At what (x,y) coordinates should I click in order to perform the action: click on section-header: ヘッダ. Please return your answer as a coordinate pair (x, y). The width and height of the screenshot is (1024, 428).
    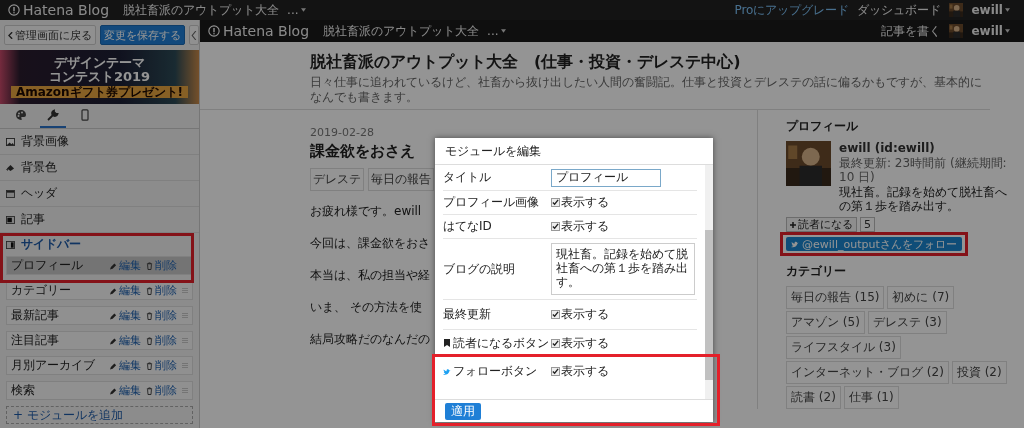
    Looking at the image, I should click on (99, 194).